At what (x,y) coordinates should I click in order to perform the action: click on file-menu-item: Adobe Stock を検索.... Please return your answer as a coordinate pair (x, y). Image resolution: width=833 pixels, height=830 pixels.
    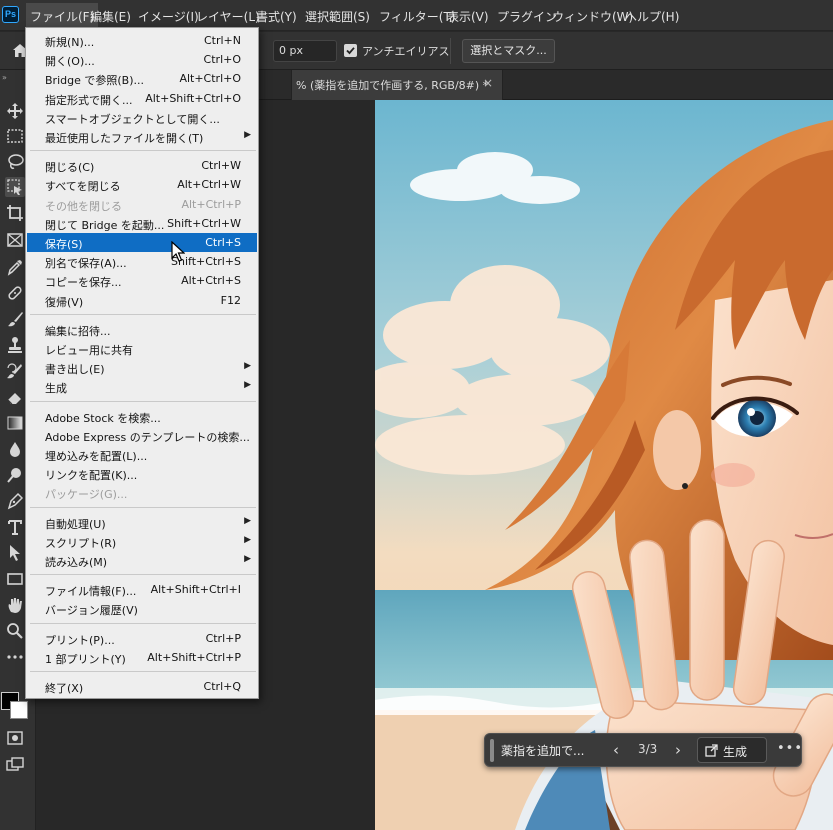
    Looking at the image, I should click on (142, 416).